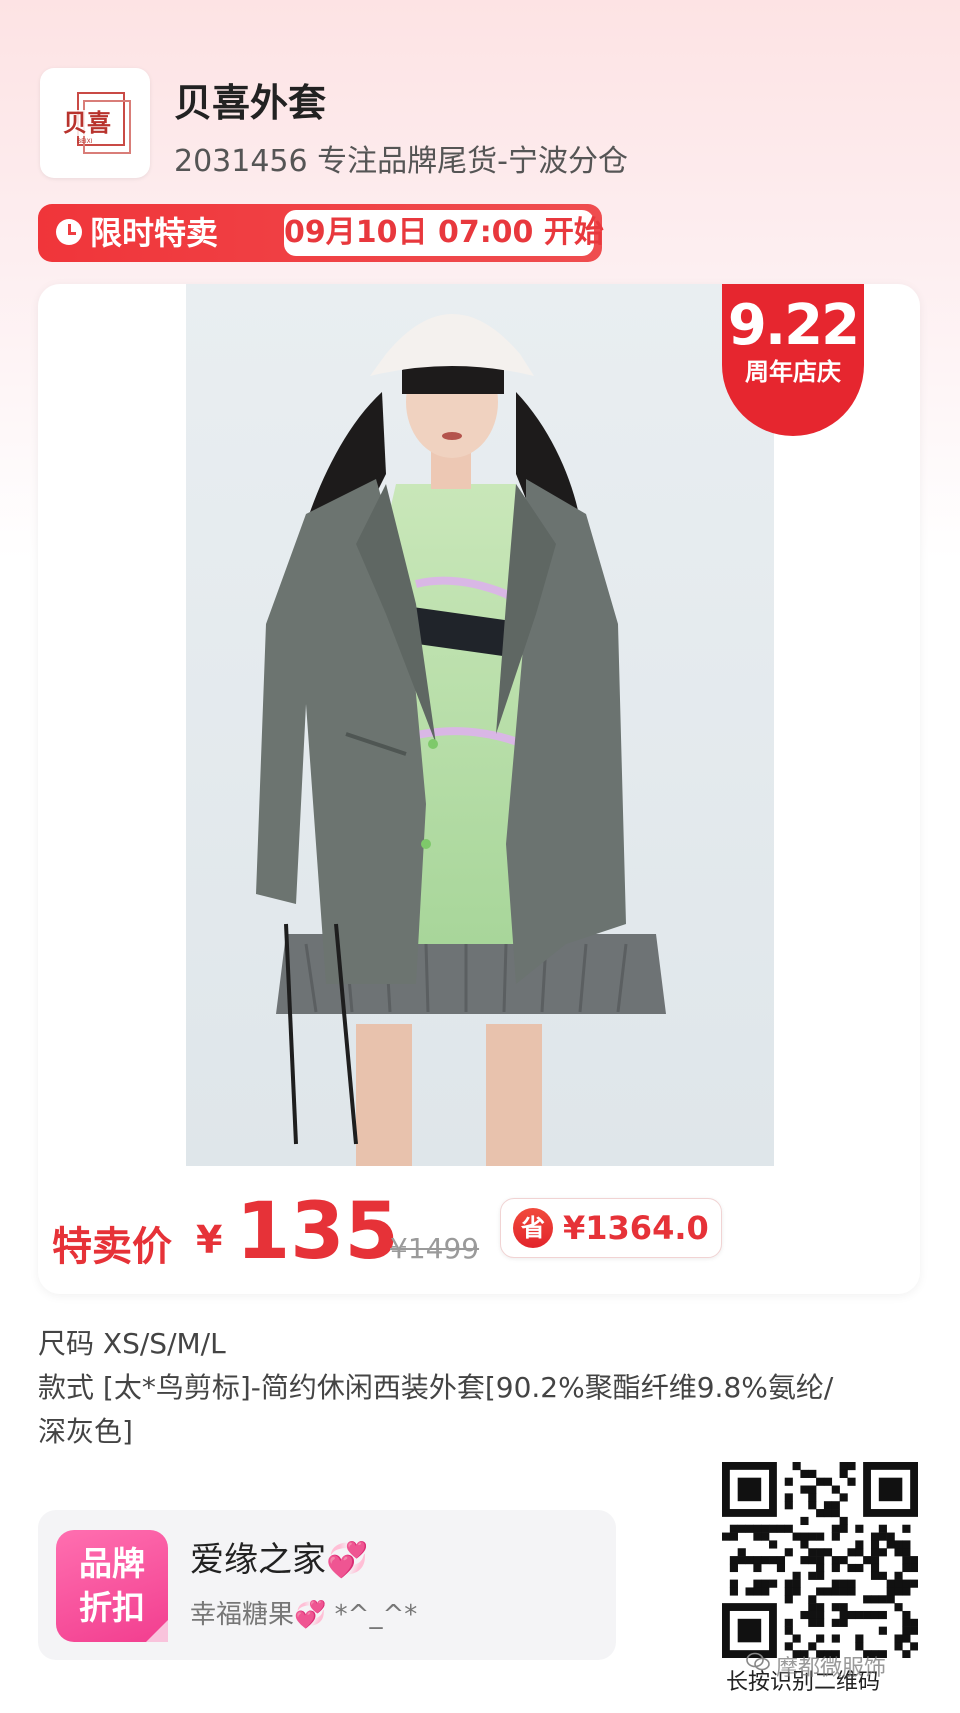 Image resolution: width=960 pixels, height=1713 pixels. What do you see at coordinates (444, 233) in the screenshot?
I see `flash-sale-start-time: 09月10日 07:00 开始` at bounding box center [444, 233].